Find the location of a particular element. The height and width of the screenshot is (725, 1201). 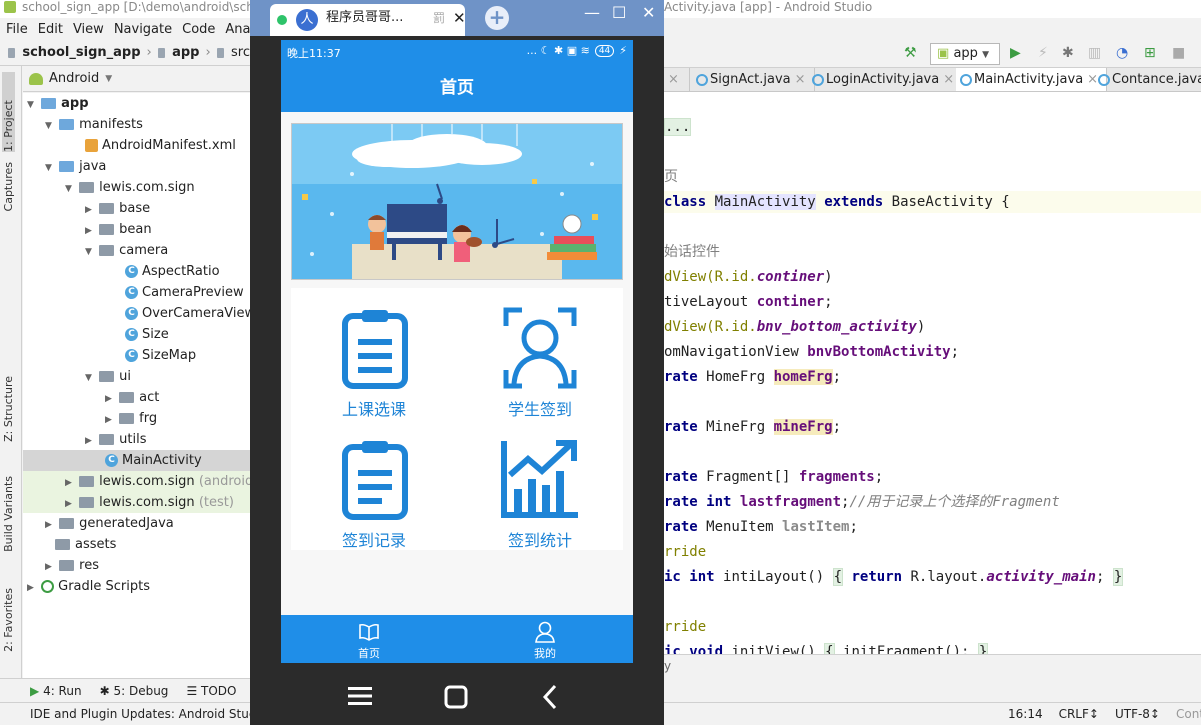

breadcrumb-project: school_sign_app is located at coordinates (81, 52).